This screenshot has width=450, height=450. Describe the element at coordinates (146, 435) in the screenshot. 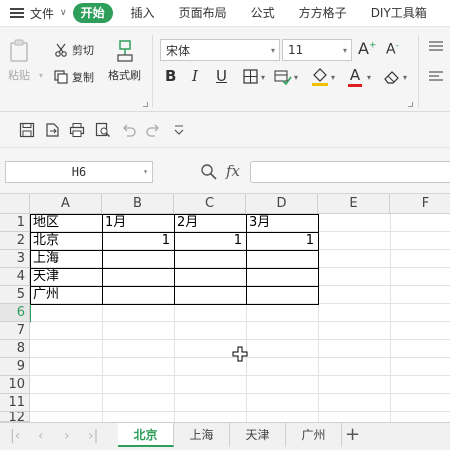

I see `sheet-tab-beijing: 北京` at that location.